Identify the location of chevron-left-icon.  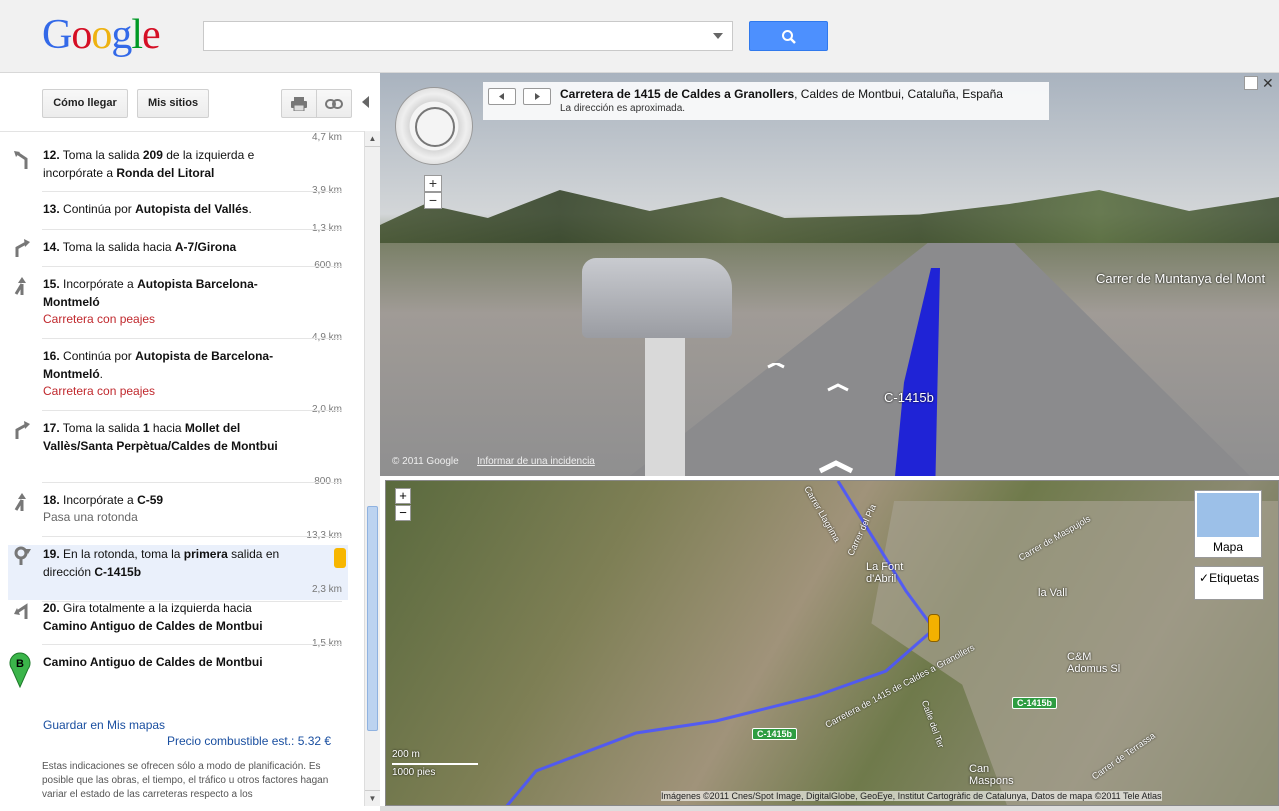
(501, 96).